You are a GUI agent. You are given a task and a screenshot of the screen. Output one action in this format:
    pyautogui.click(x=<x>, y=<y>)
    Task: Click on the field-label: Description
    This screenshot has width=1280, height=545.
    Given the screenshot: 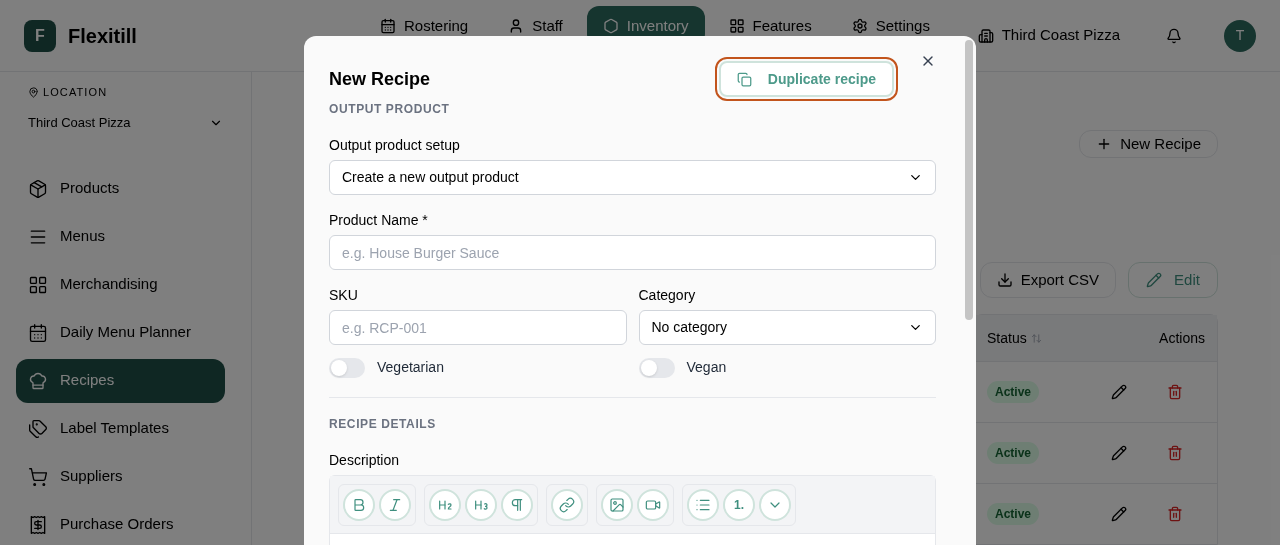 What is the action you would take?
    pyautogui.click(x=365, y=460)
    